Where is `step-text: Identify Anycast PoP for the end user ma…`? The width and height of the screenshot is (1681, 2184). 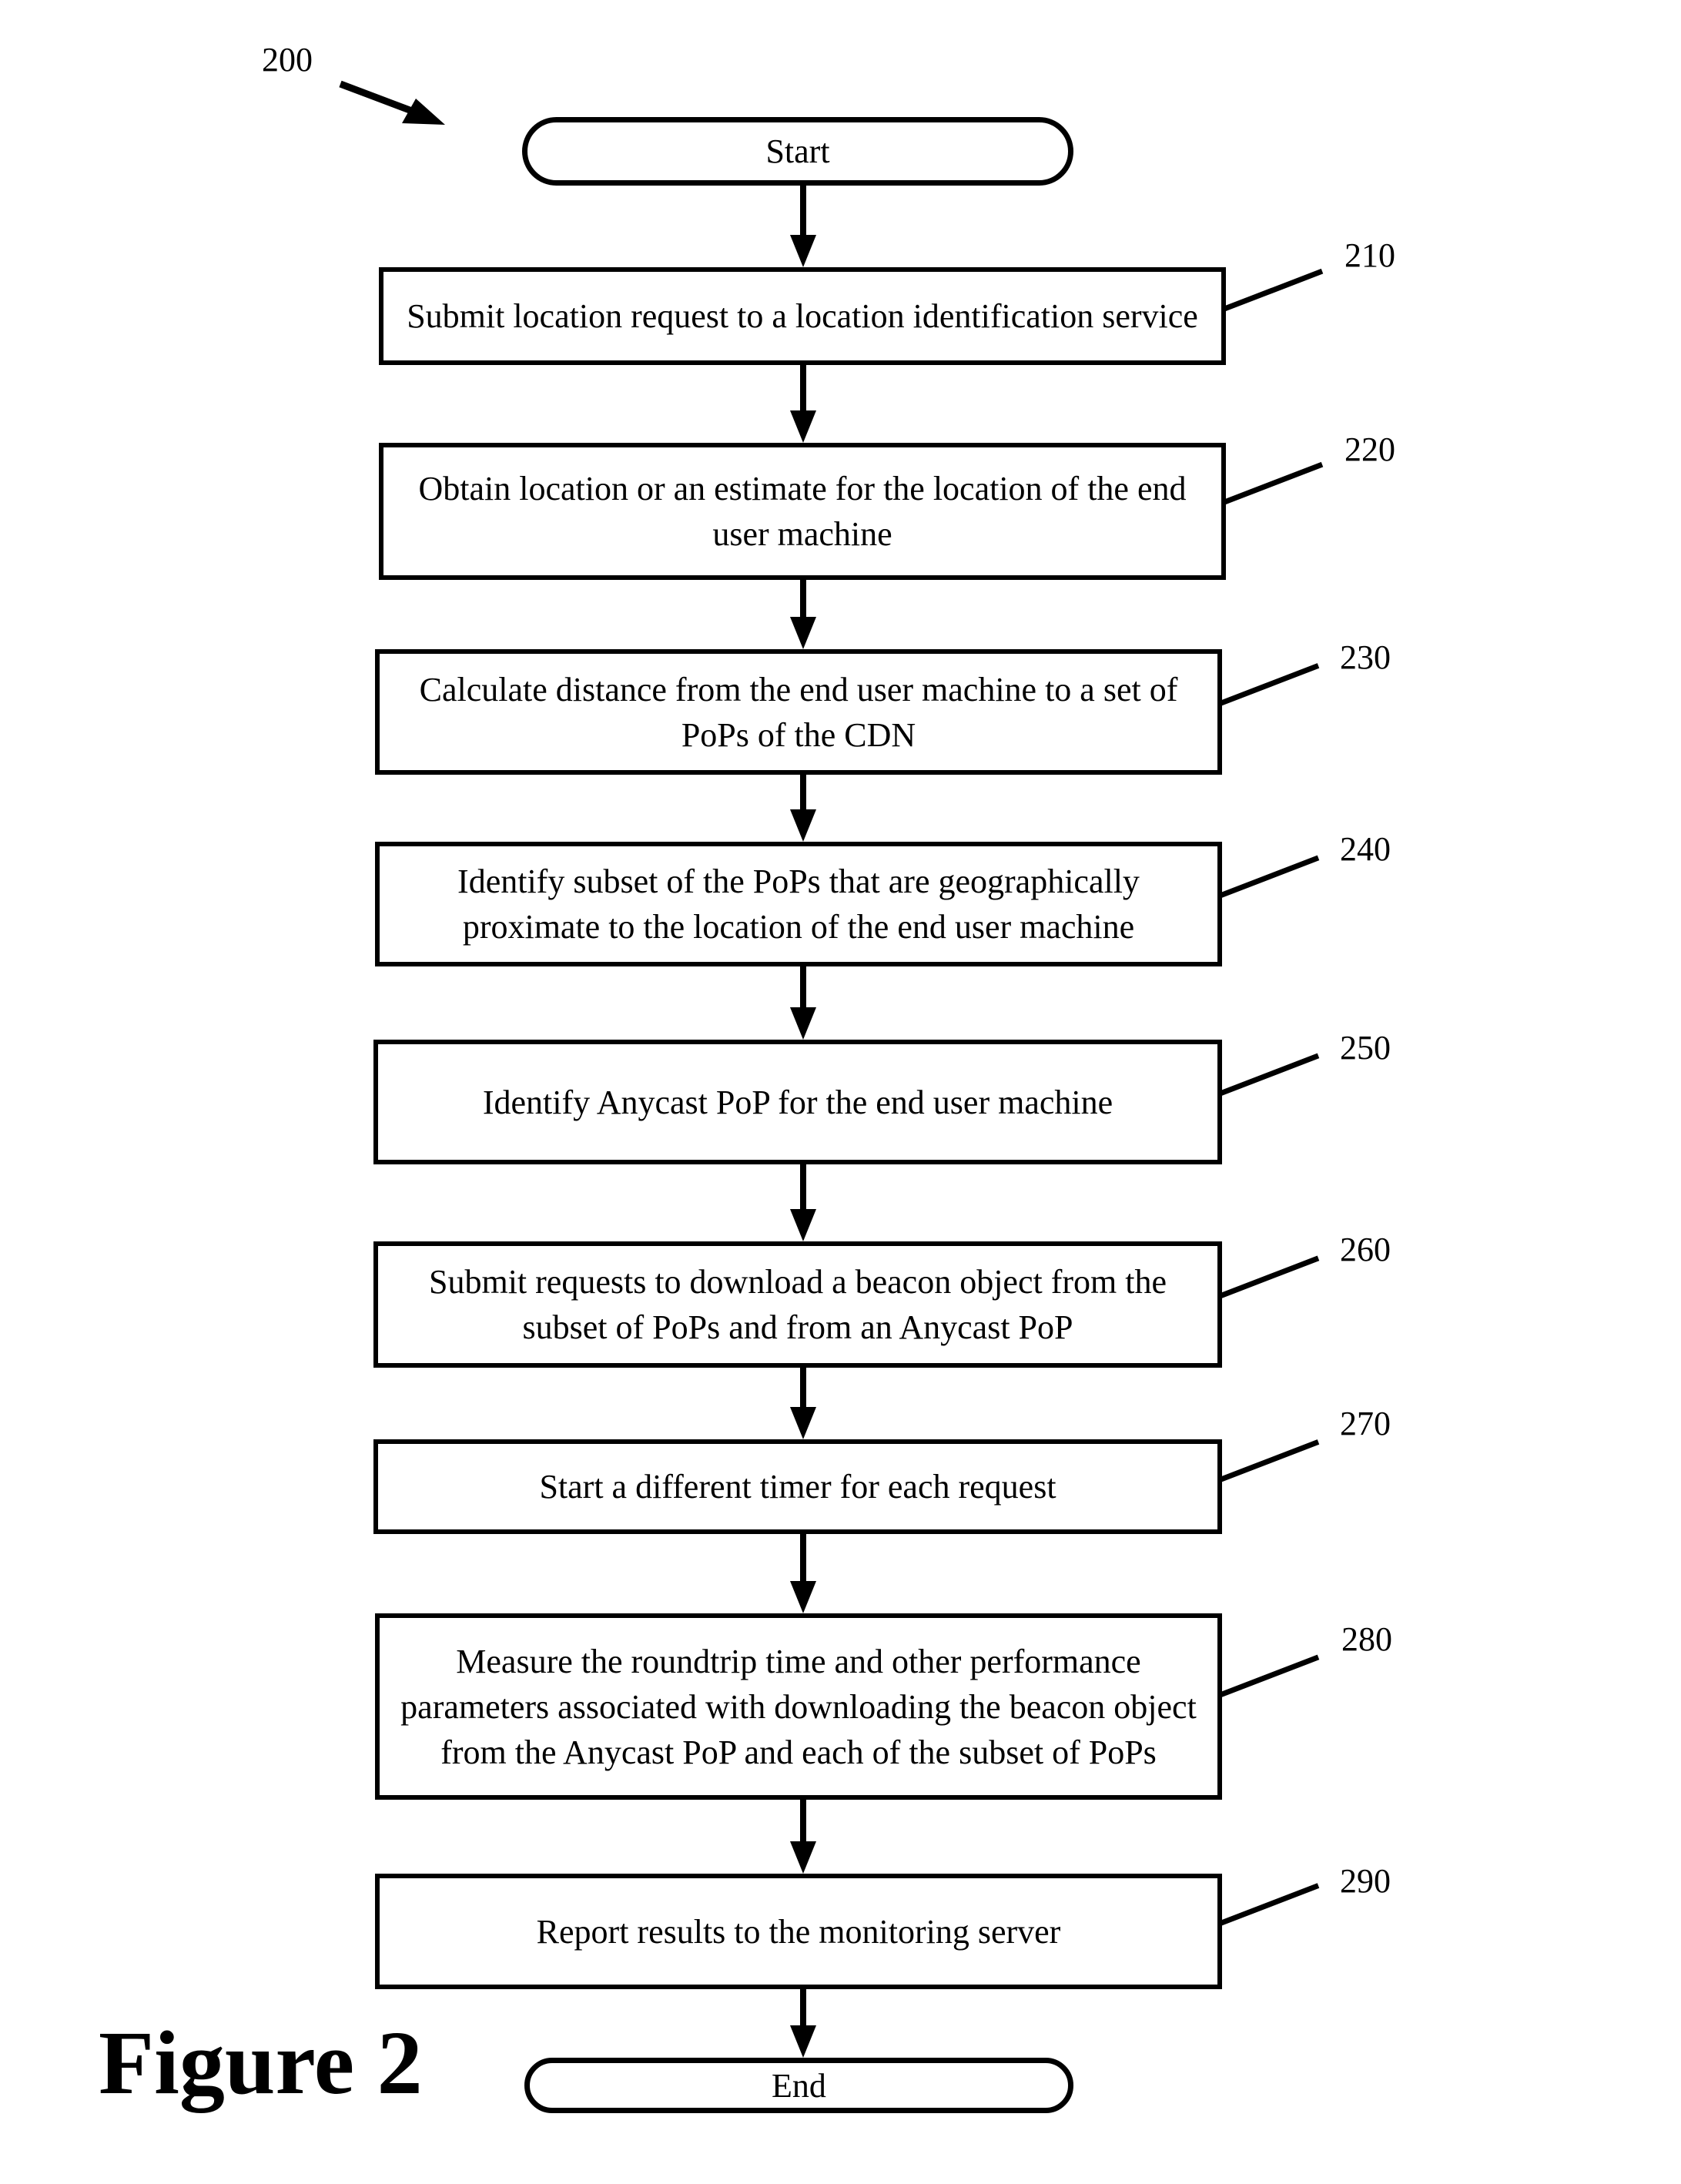 step-text: Identify Anycast PoP for the end user ma… is located at coordinates (797, 1102).